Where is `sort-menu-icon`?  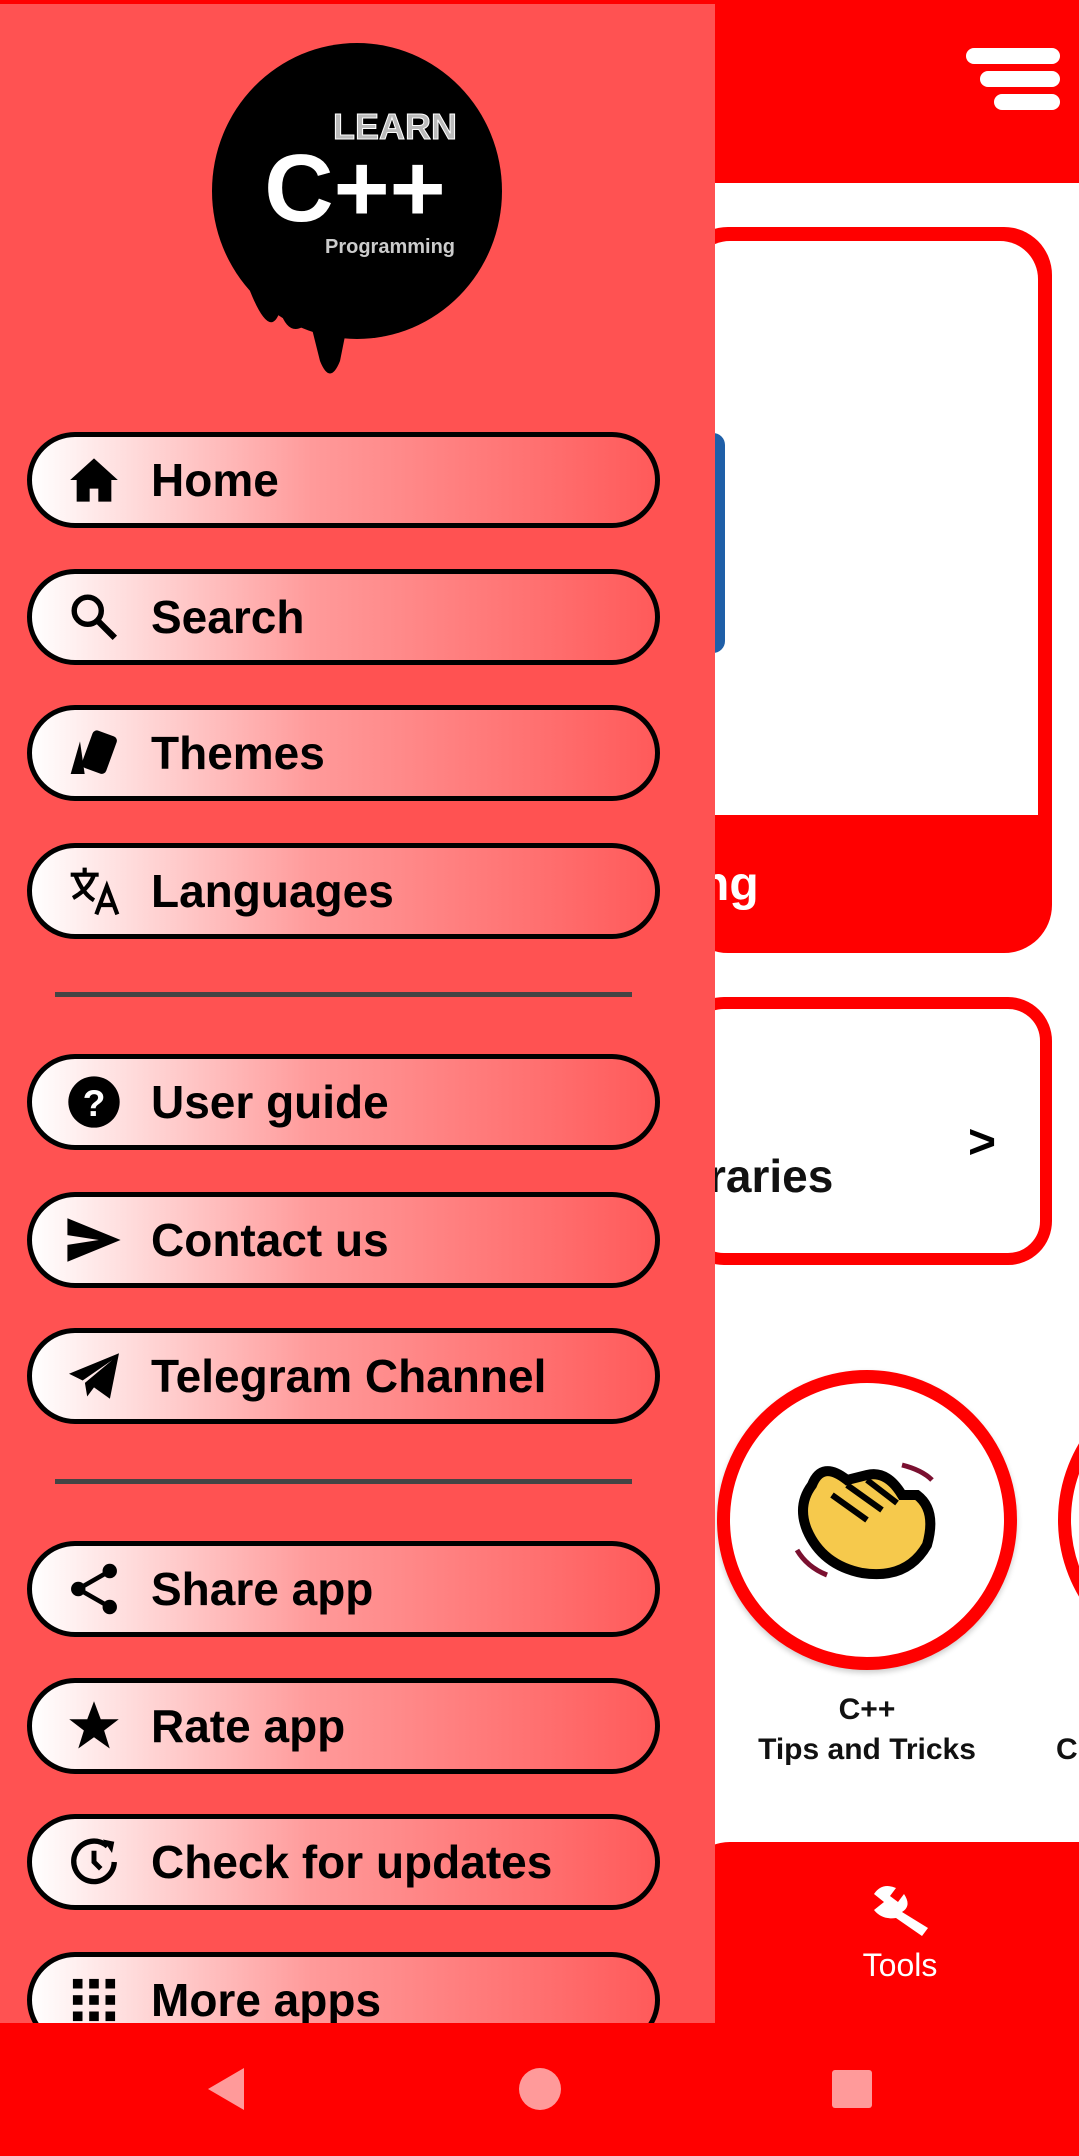
sort-menu-icon is located at coordinates (1013, 79).